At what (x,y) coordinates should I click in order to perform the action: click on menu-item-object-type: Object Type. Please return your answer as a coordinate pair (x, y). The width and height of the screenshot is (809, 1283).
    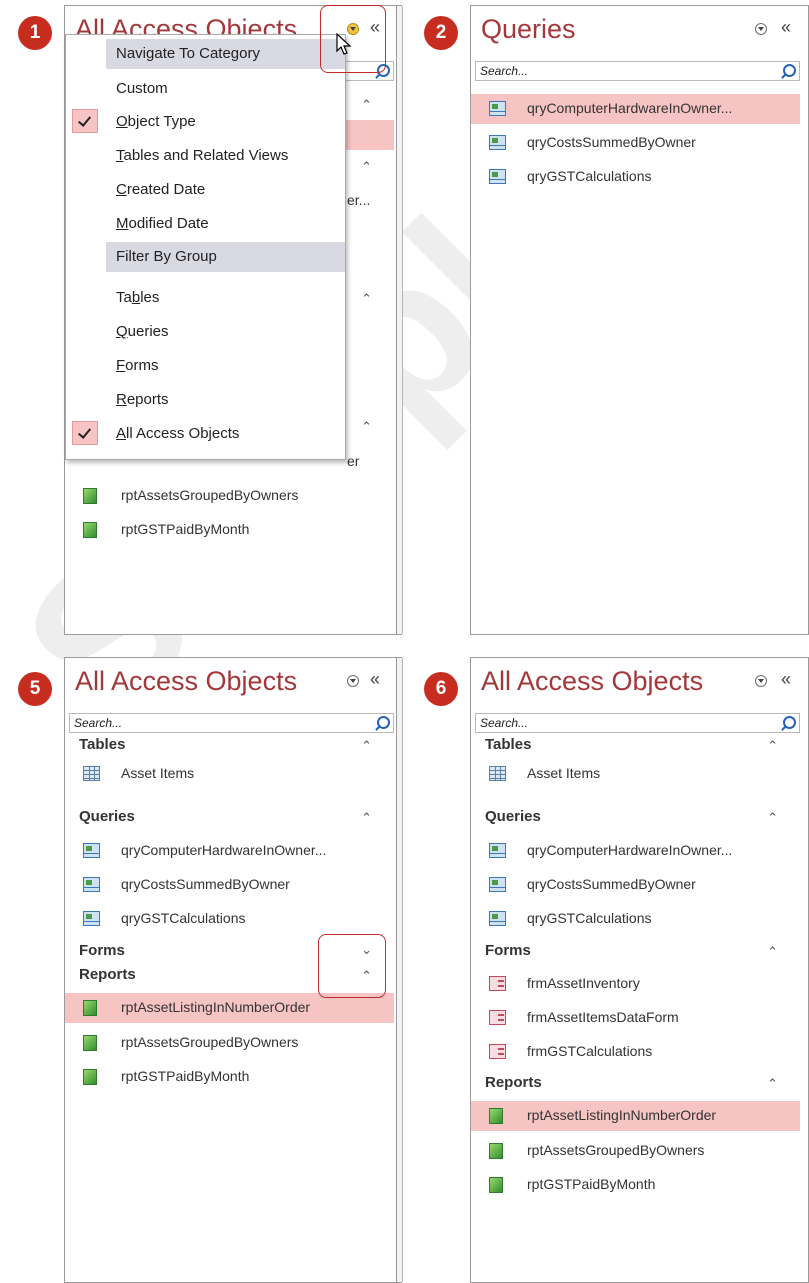
    Looking at the image, I should click on (156, 121).